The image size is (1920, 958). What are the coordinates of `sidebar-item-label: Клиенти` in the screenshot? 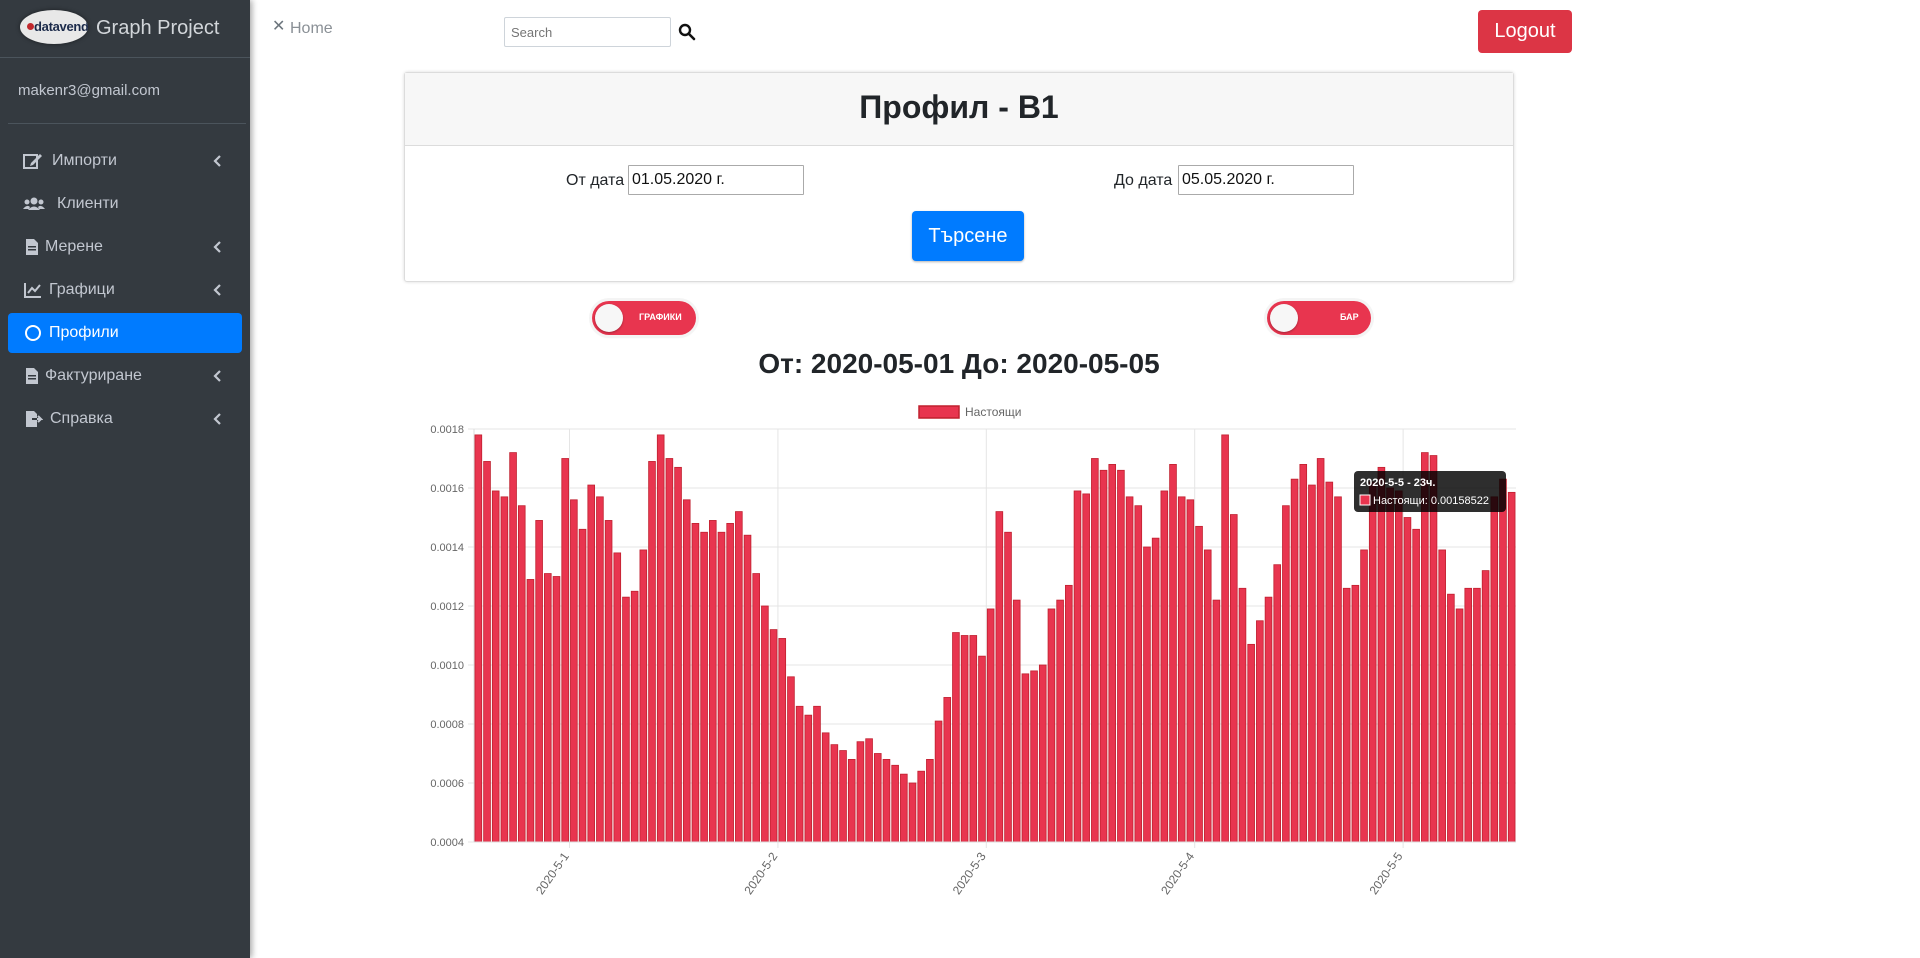 It's located at (88, 203).